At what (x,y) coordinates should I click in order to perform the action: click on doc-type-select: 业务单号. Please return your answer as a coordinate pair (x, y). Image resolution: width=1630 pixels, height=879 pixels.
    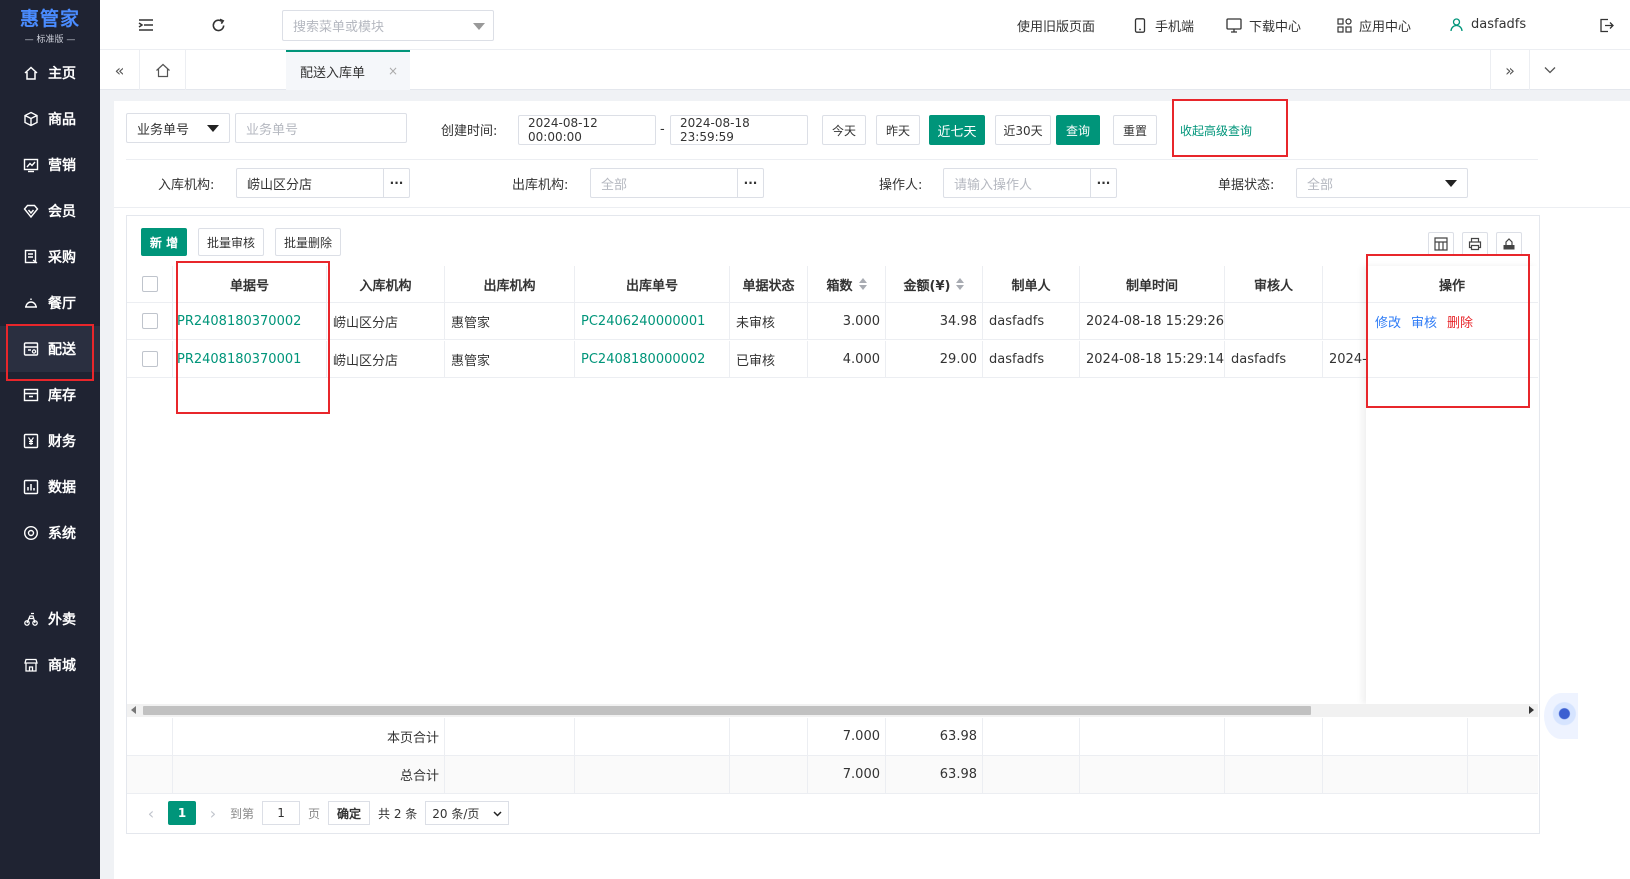
    Looking at the image, I should click on (178, 128).